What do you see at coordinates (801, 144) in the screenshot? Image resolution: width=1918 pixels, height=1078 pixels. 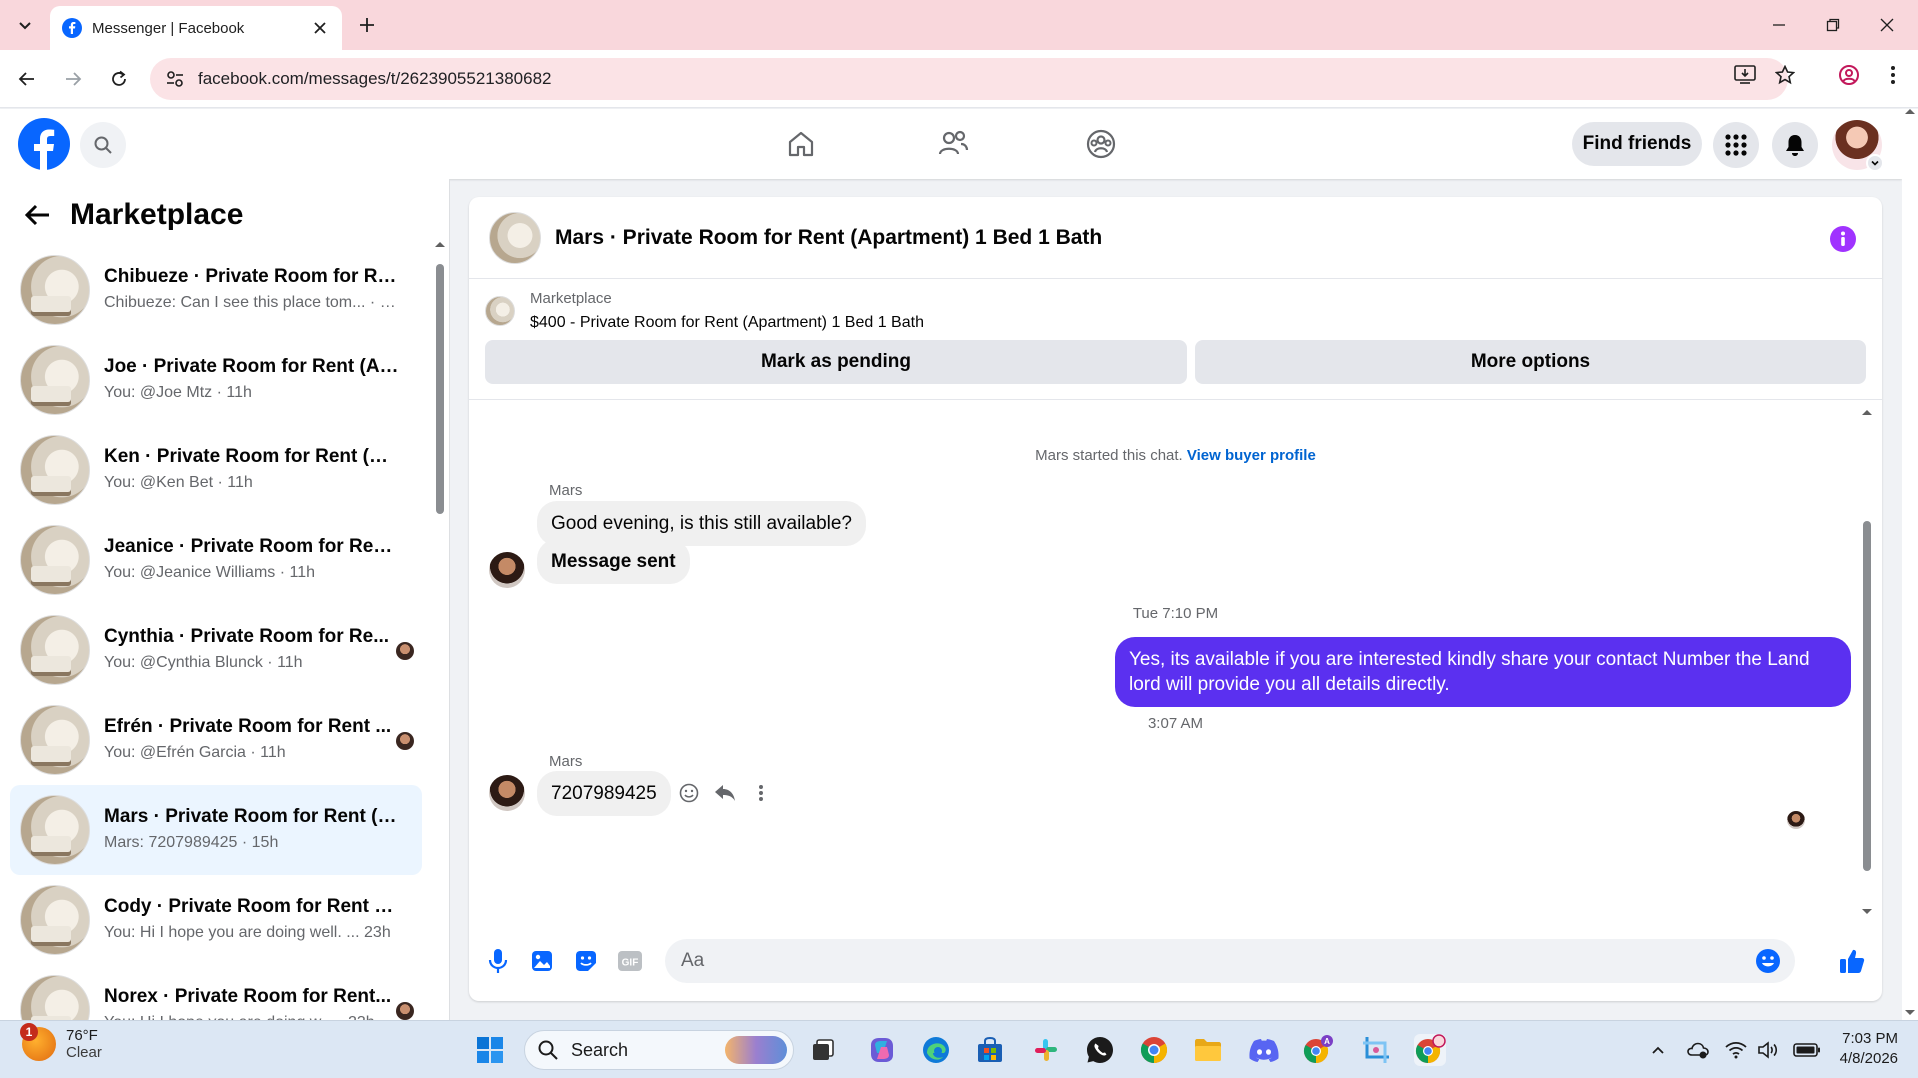 I see `home-icon` at bounding box center [801, 144].